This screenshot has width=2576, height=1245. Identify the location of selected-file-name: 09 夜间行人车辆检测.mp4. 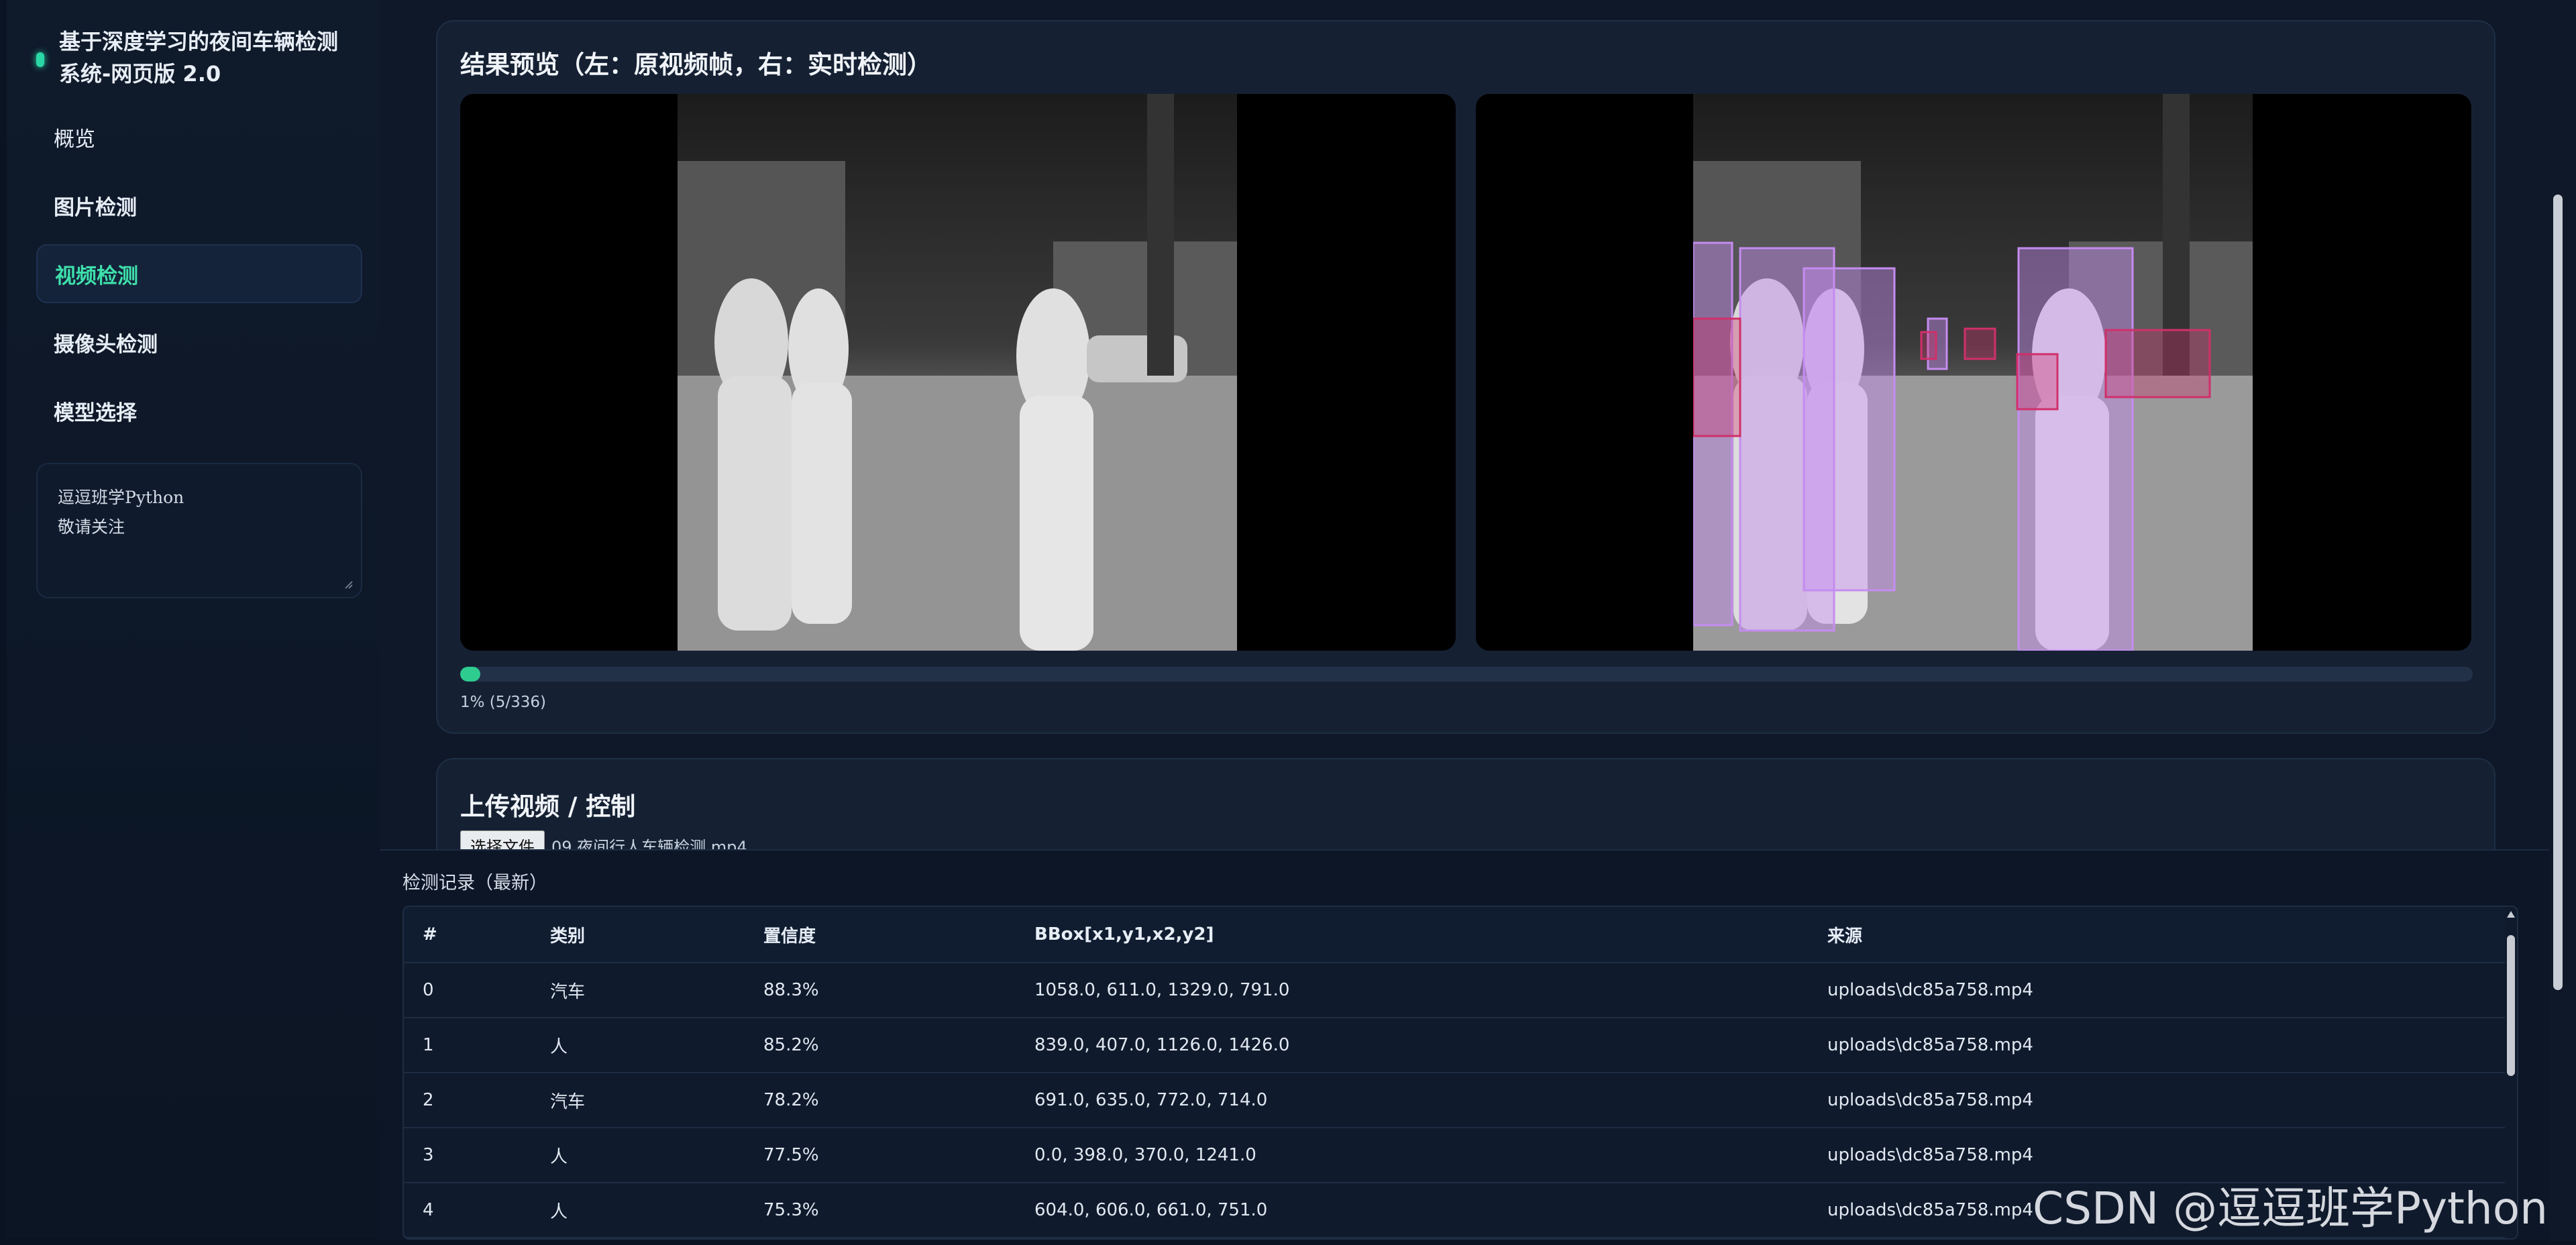
(649, 843).